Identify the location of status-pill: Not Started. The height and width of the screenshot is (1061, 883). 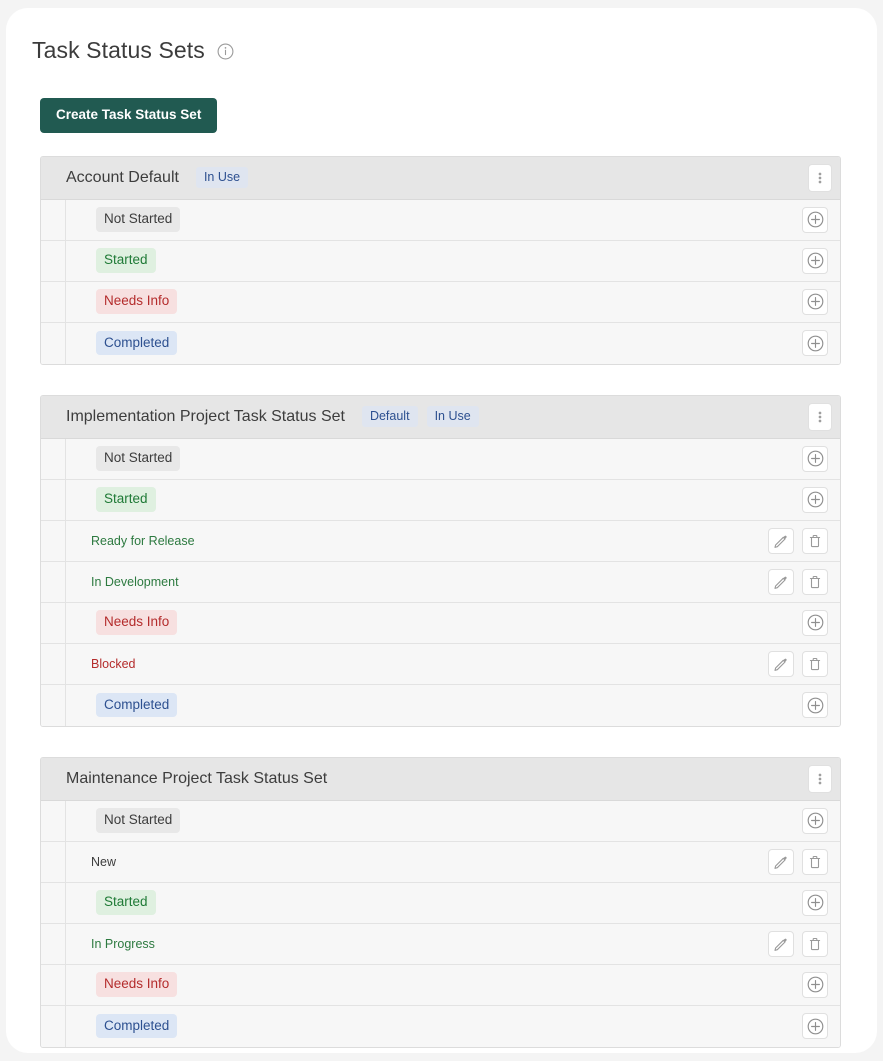
(138, 820).